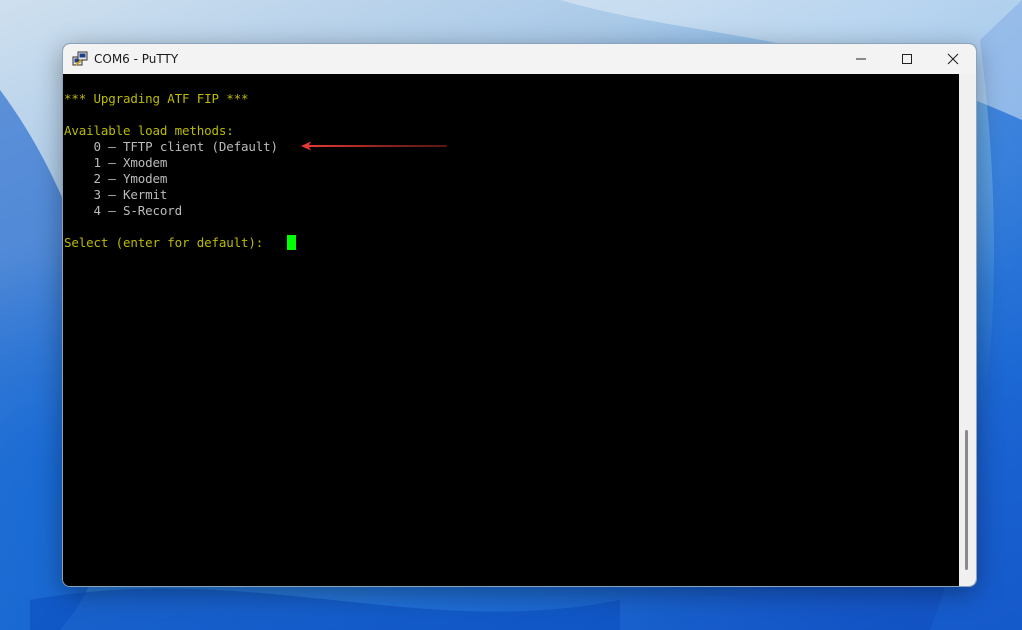 The width and height of the screenshot is (1022, 630). What do you see at coordinates (136, 59) in the screenshot?
I see `window-title: COM6 - PuTTY` at bounding box center [136, 59].